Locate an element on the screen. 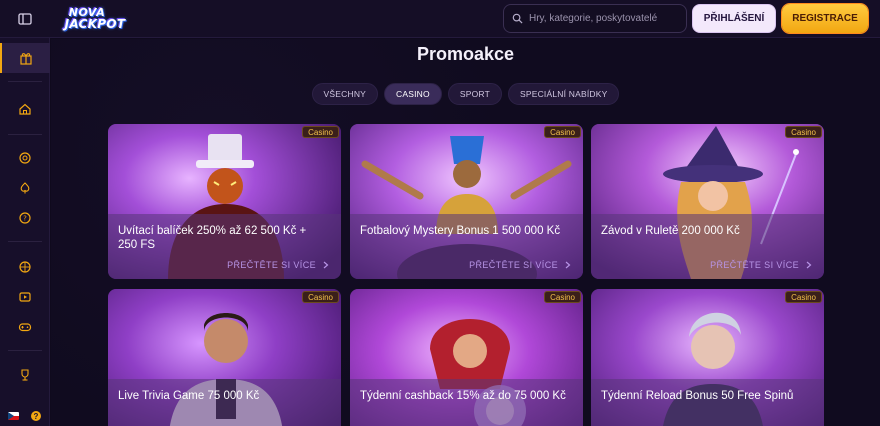  casino-chip-icon is located at coordinates (25, 158).